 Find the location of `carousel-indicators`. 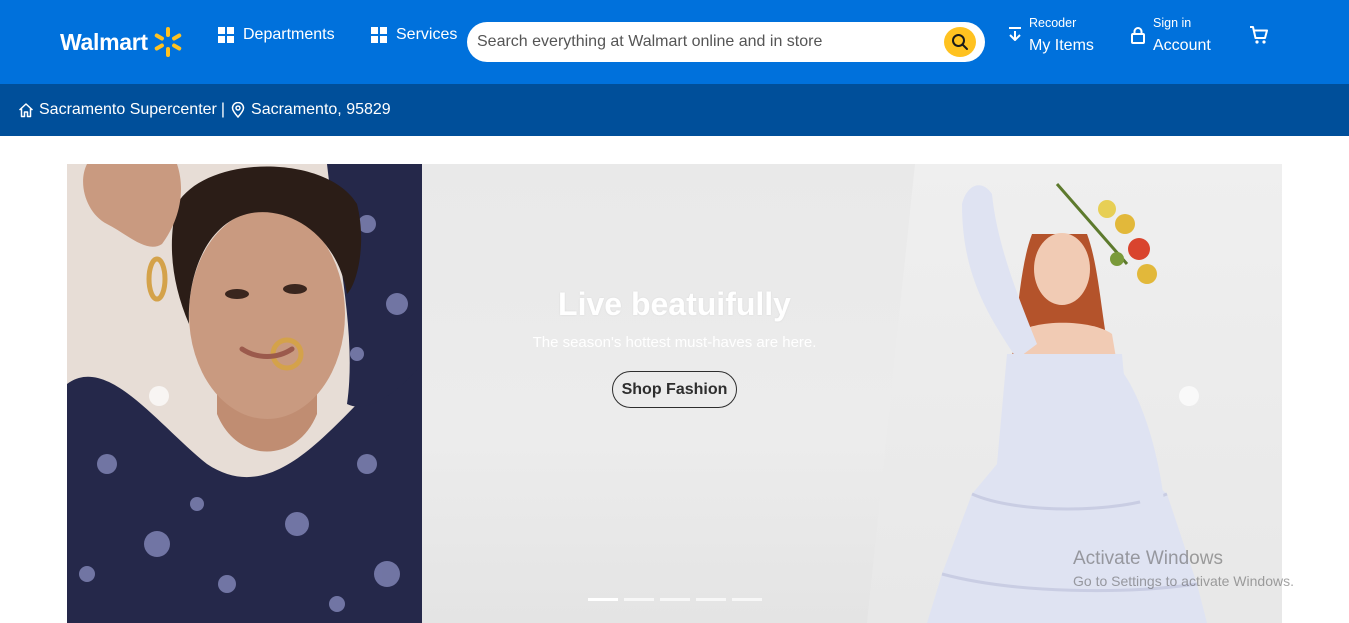

carousel-indicators is located at coordinates (675, 599).